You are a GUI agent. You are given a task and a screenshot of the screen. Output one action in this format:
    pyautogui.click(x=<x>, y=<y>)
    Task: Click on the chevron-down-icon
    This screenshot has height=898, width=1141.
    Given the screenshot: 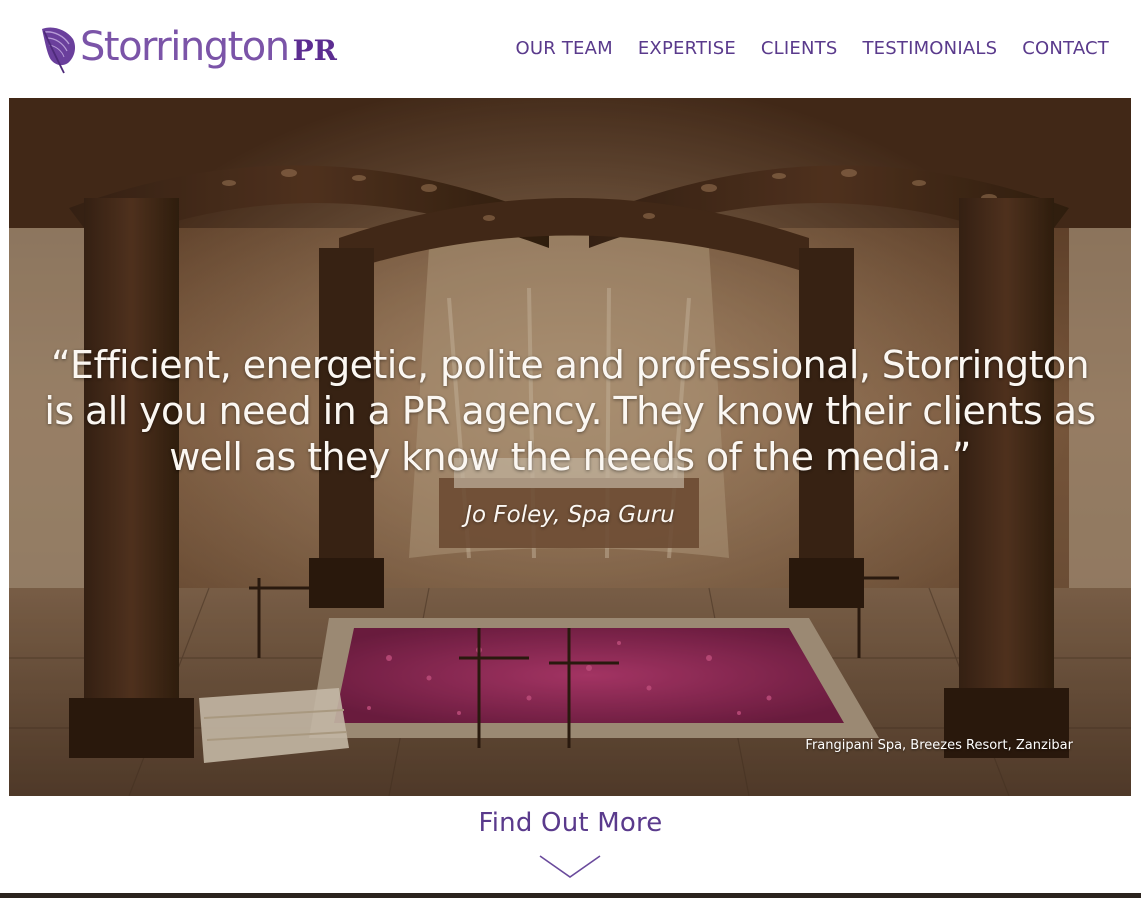 What is the action you would take?
    pyautogui.click(x=570, y=867)
    